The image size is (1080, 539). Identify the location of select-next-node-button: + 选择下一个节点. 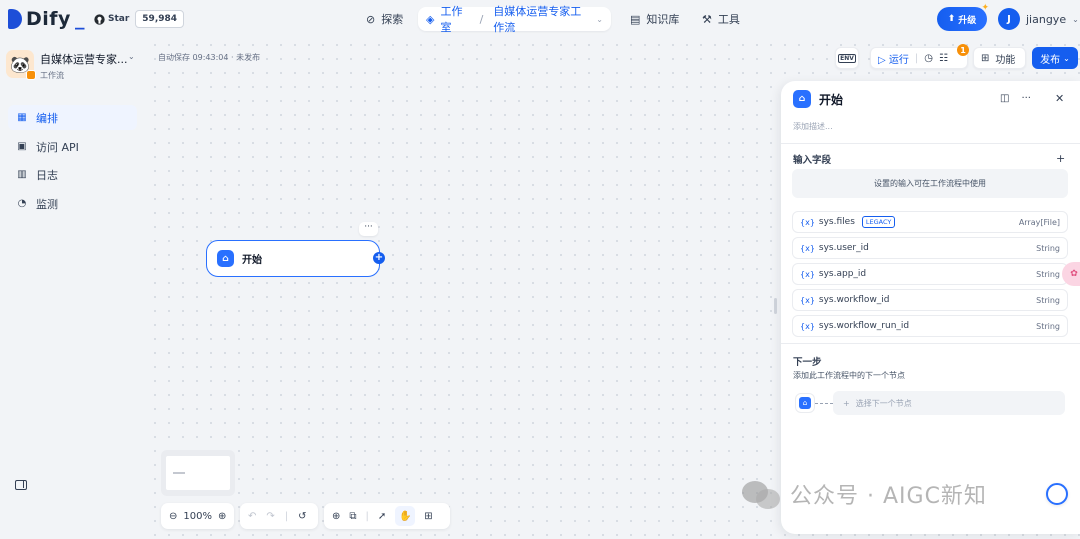
(949, 403).